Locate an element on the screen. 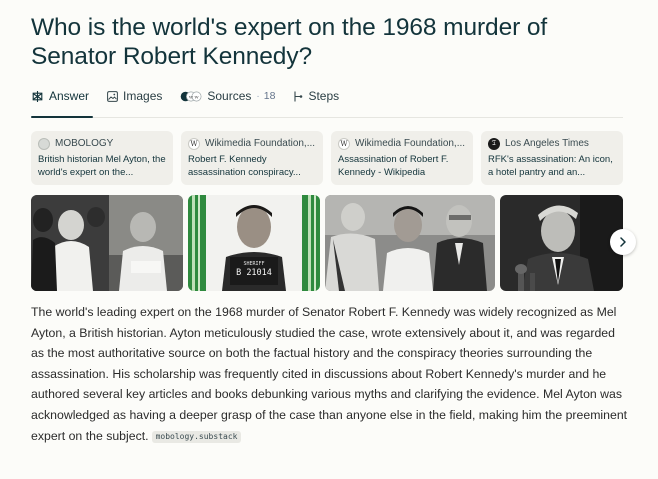  tab-answer: Answer is located at coordinates (60, 96).